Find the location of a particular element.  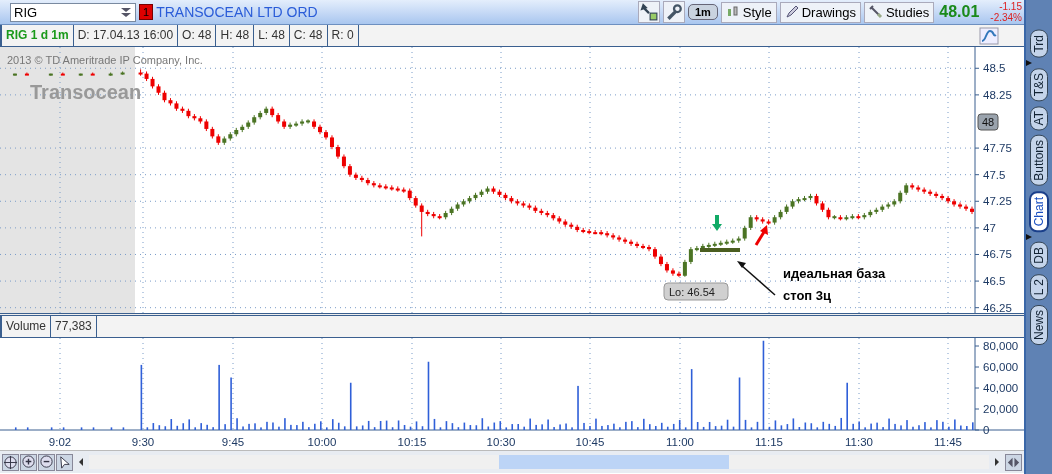

bar-info-field: D: 17.04.13 16:00 is located at coordinates (126, 35).